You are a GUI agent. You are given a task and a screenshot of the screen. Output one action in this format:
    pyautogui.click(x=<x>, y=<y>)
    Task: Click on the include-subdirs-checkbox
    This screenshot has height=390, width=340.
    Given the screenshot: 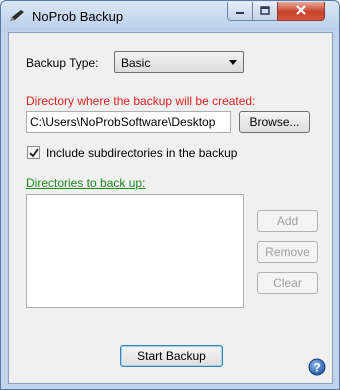 What is the action you would take?
    pyautogui.click(x=33, y=152)
    